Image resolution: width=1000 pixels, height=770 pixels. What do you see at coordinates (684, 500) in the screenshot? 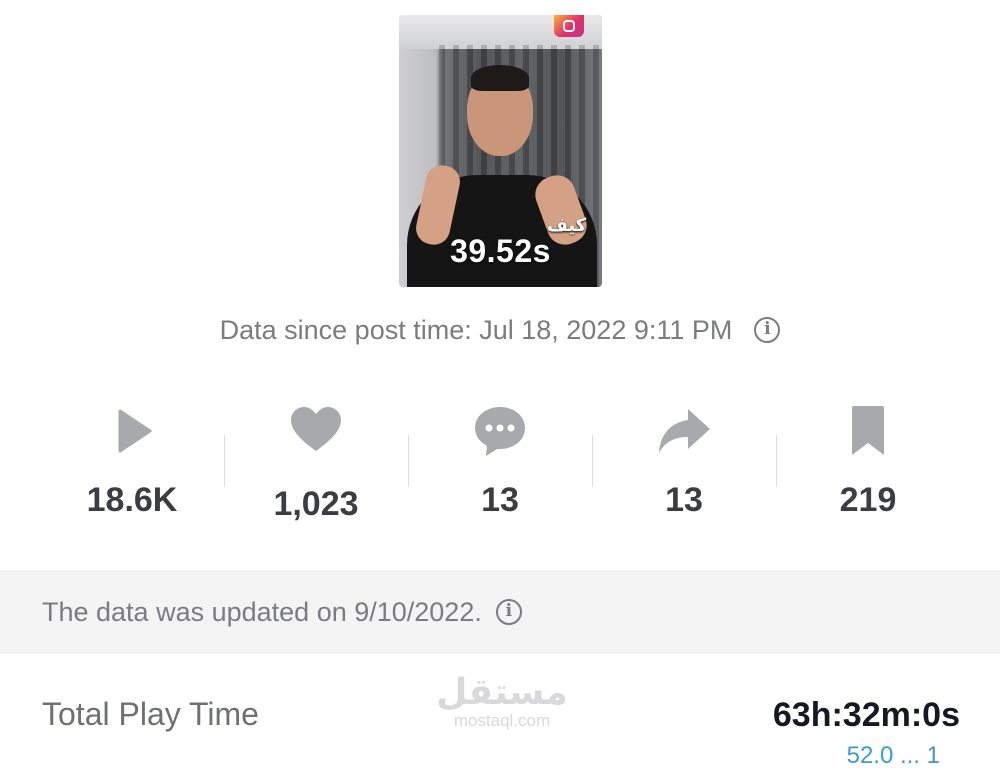
I see `stat-shares-value: 13` at bounding box center [684, 500].